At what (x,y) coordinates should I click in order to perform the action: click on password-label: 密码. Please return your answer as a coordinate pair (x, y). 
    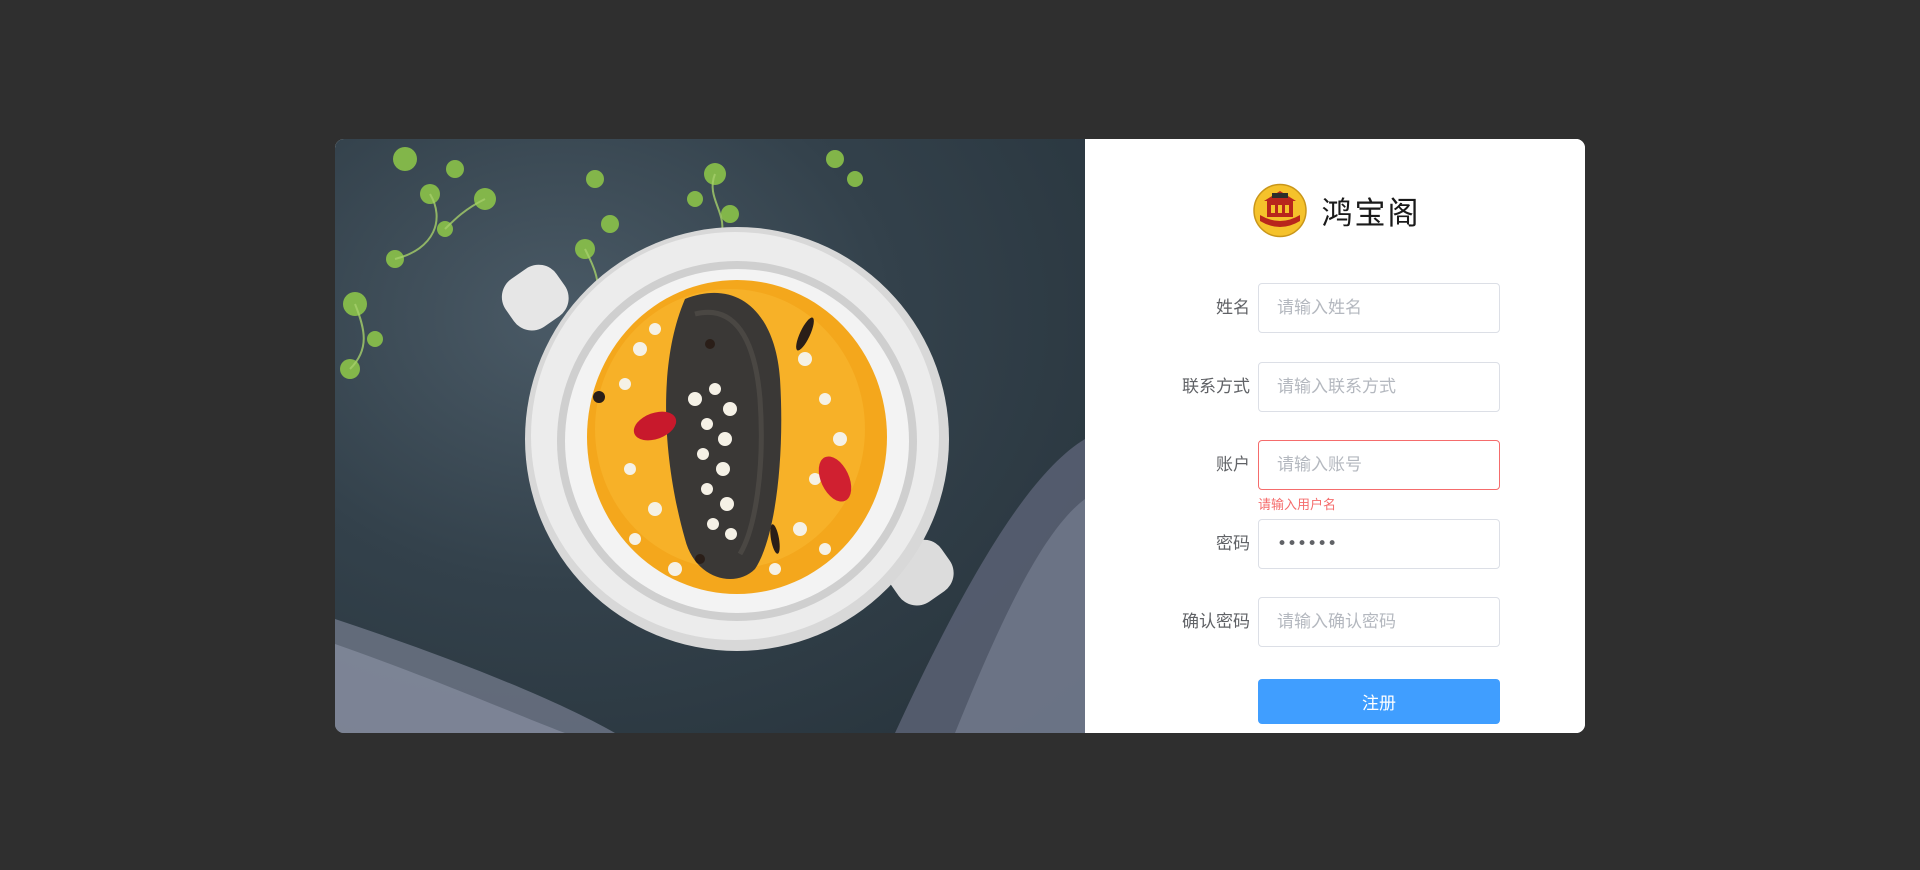
    Looking at the image, I should click on (1233, 544).